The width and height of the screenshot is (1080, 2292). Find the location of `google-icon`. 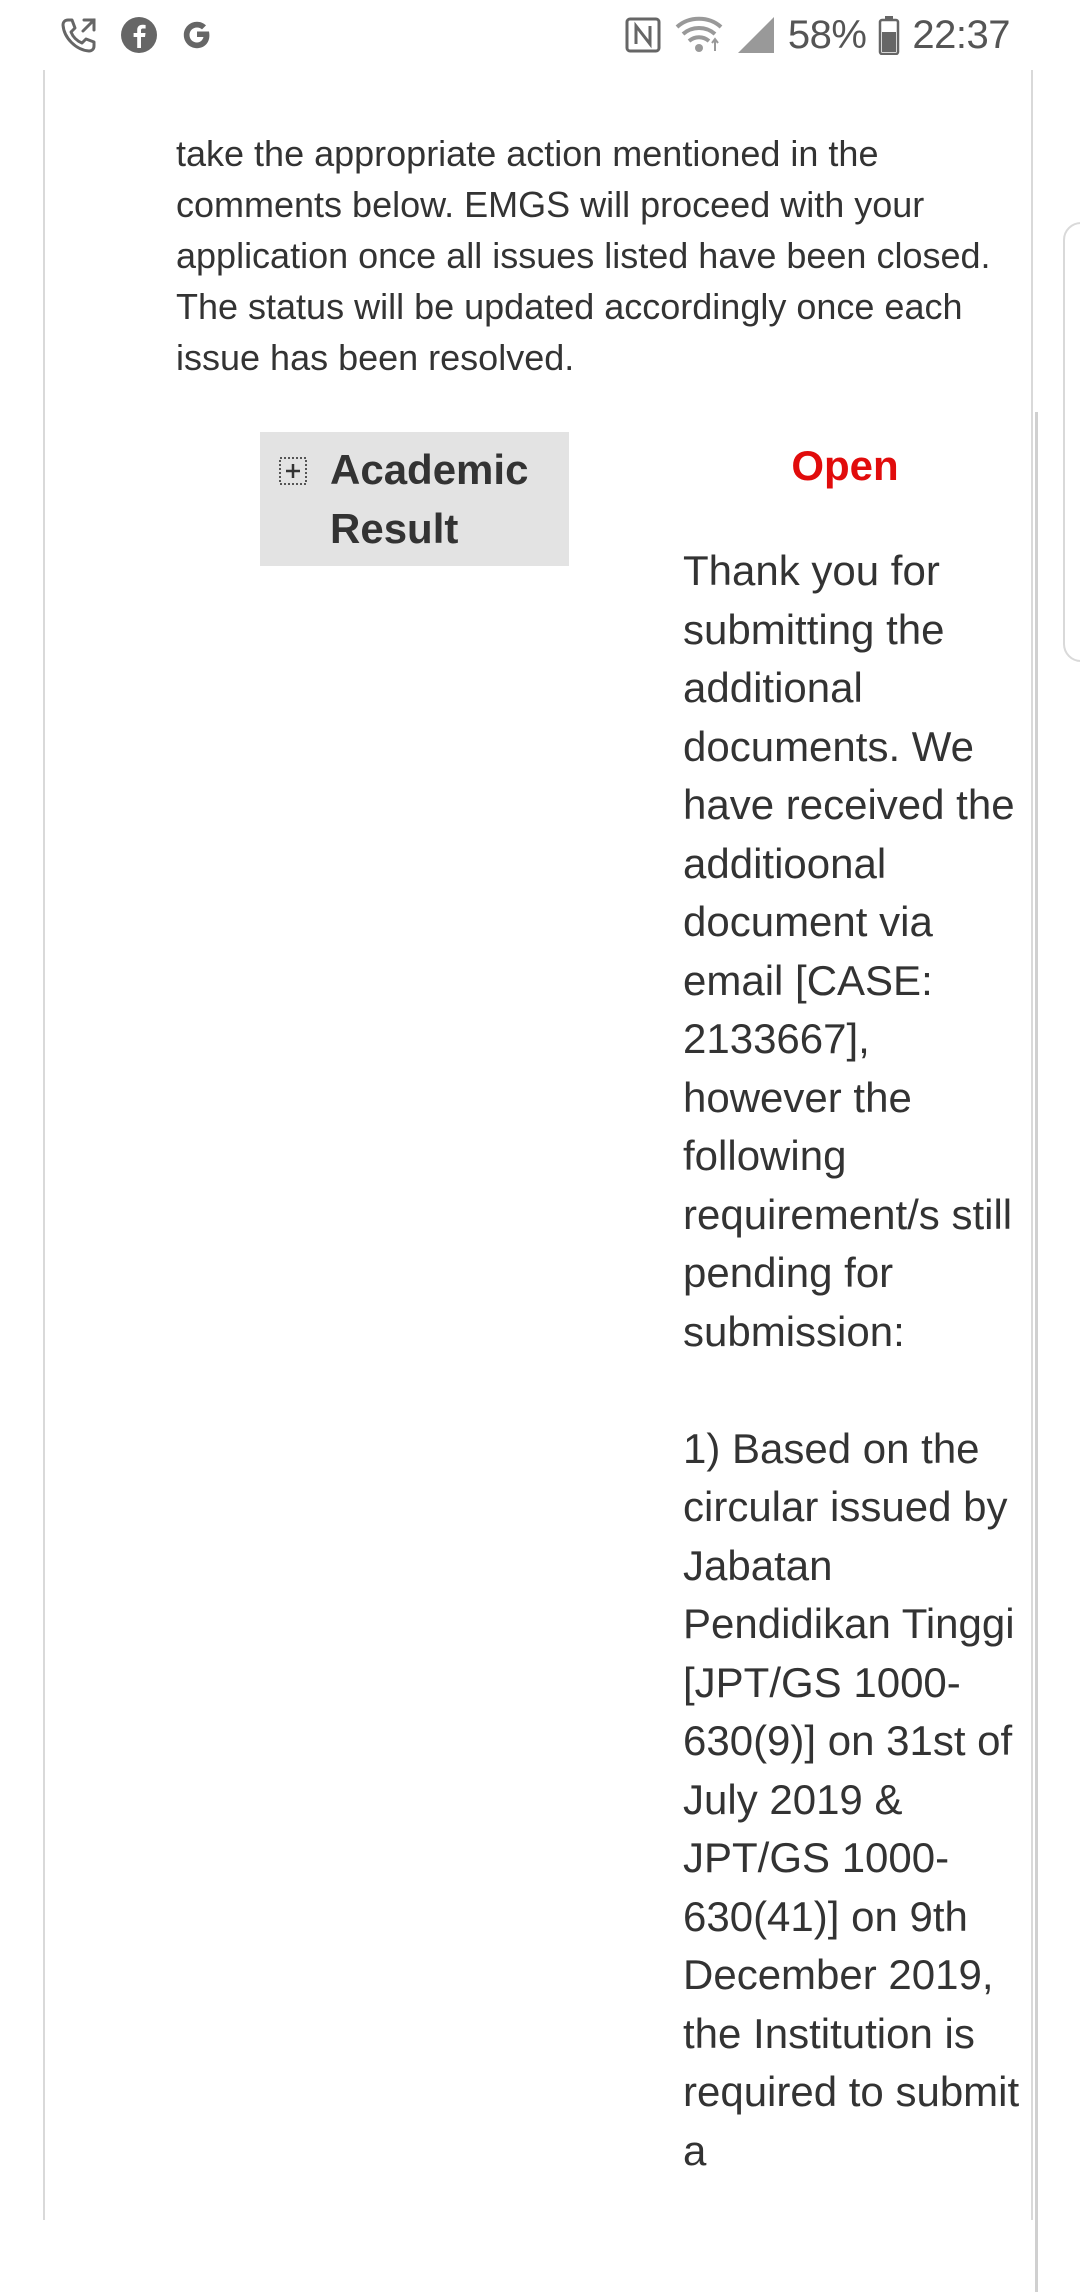

google-icon is located at coordinates (197, 35).